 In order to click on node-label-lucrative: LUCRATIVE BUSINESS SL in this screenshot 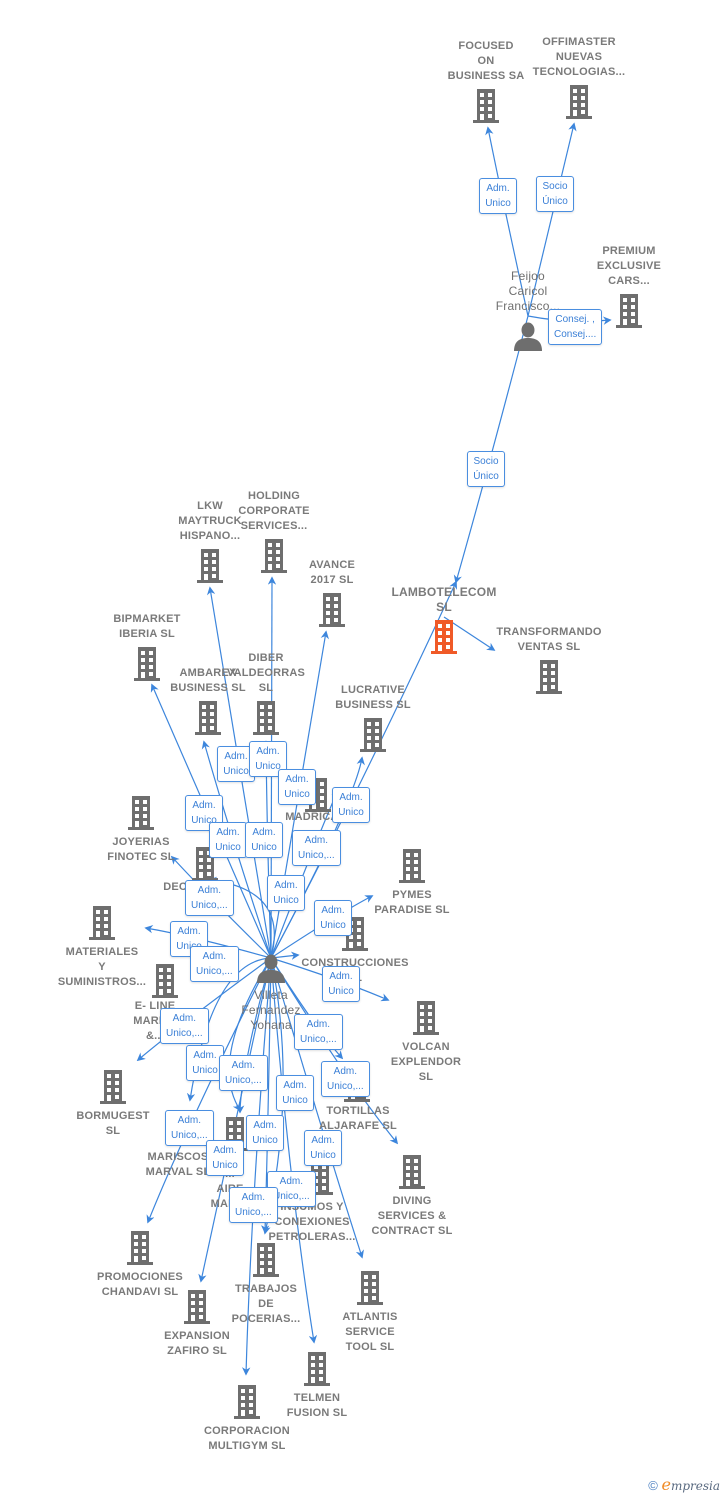, I will do `click(373, 698)`.